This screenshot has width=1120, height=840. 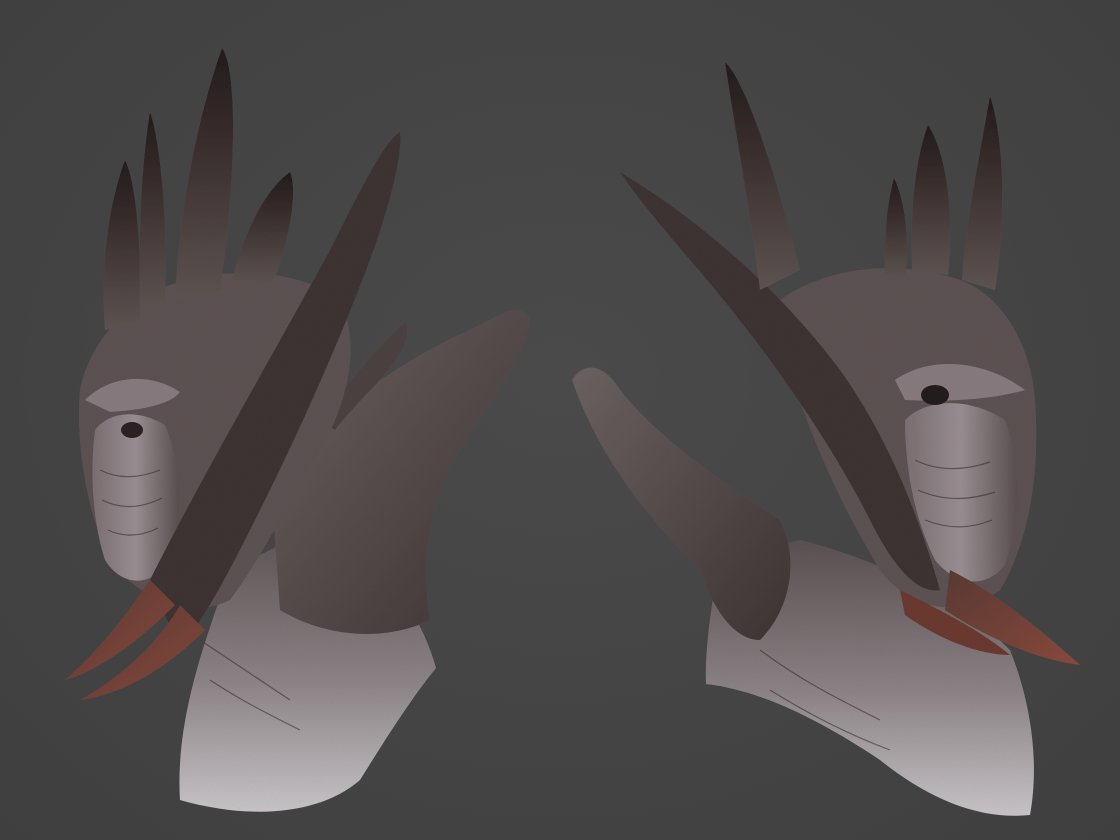 I want to click on left-eye, so click(x=132, y=430).